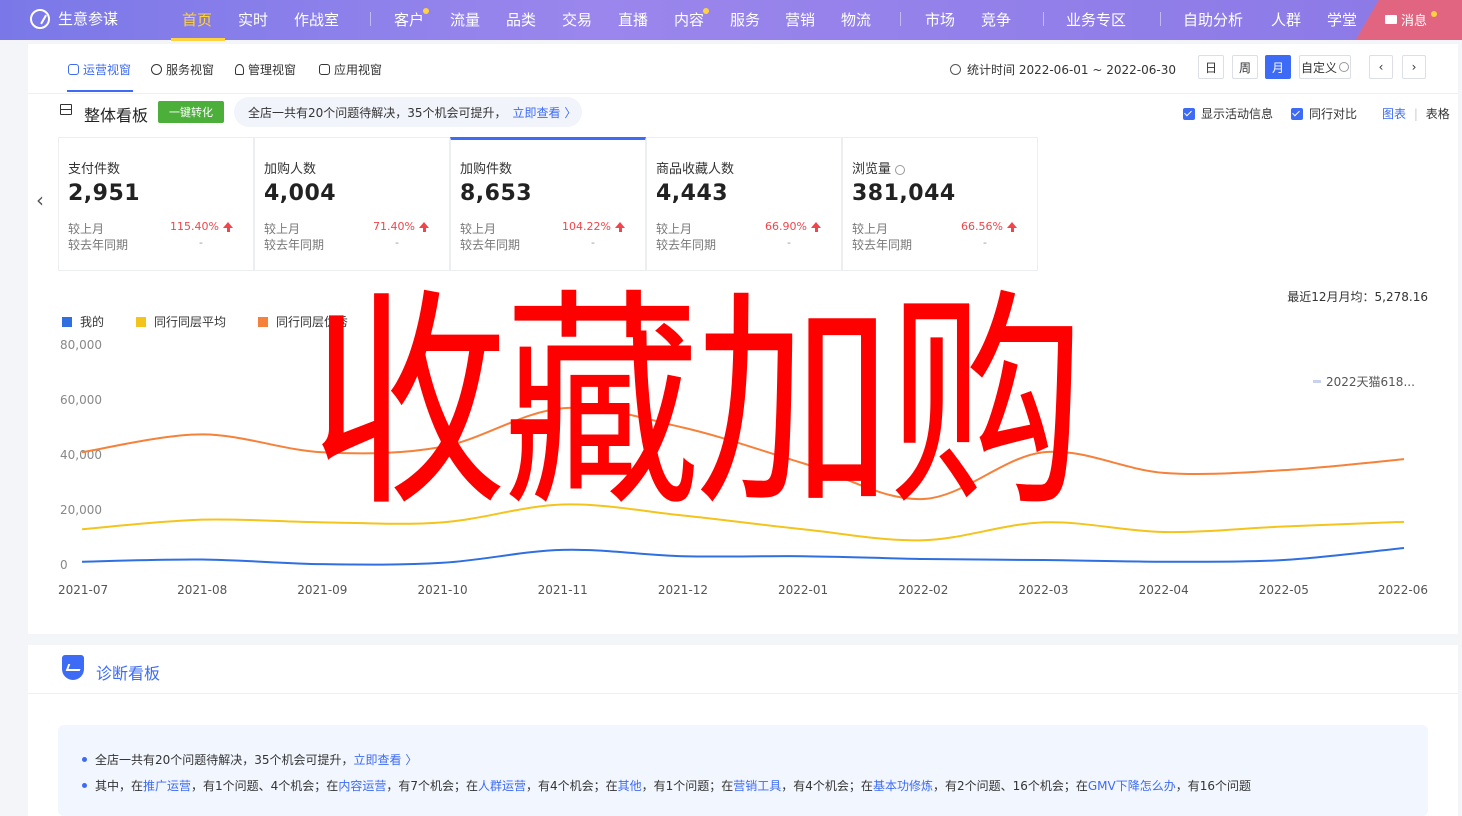 Image resolution: width=1462 pixels, height=816 pixels. What do you see at coordinates (1394, 114) in the screenshot?
I see `view-chart-link: 图表` at bounding box center [1394, 114].